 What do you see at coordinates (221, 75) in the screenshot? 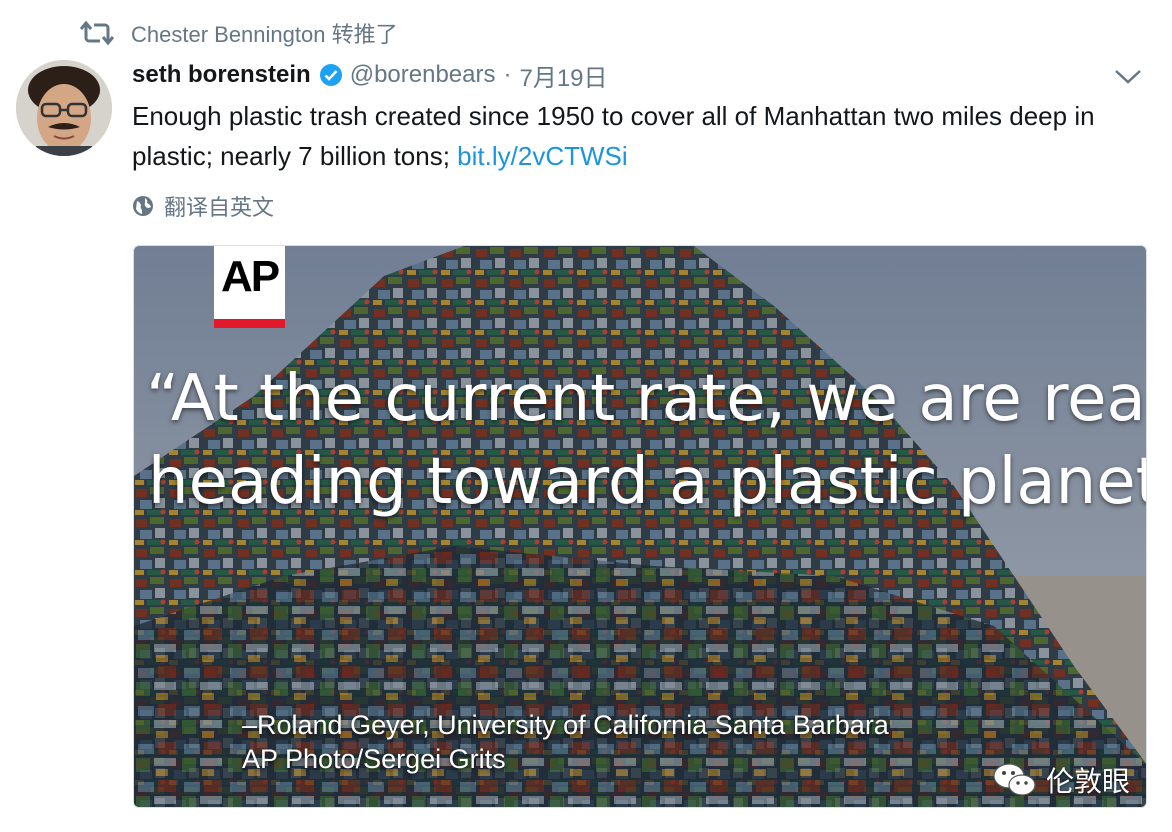
I see `author-name: seth borenstein` at bounding box center [221, 75].